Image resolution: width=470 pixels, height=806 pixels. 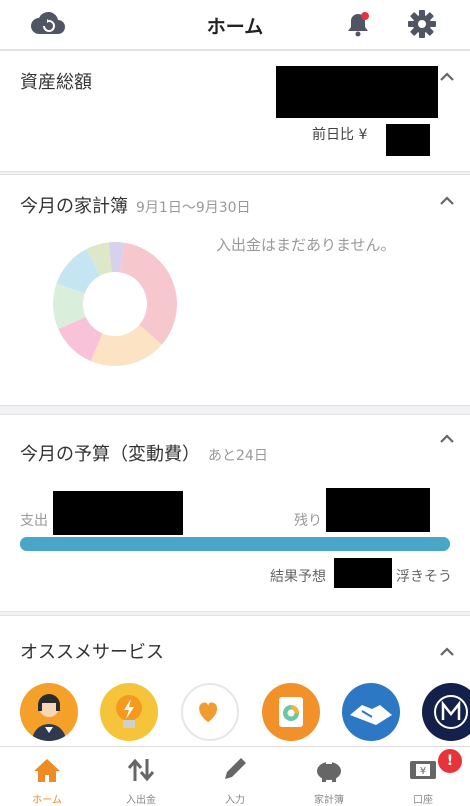 I want to click on budget-title: 今月の予算（変動費） あと24日, so click(x=144, y=453).